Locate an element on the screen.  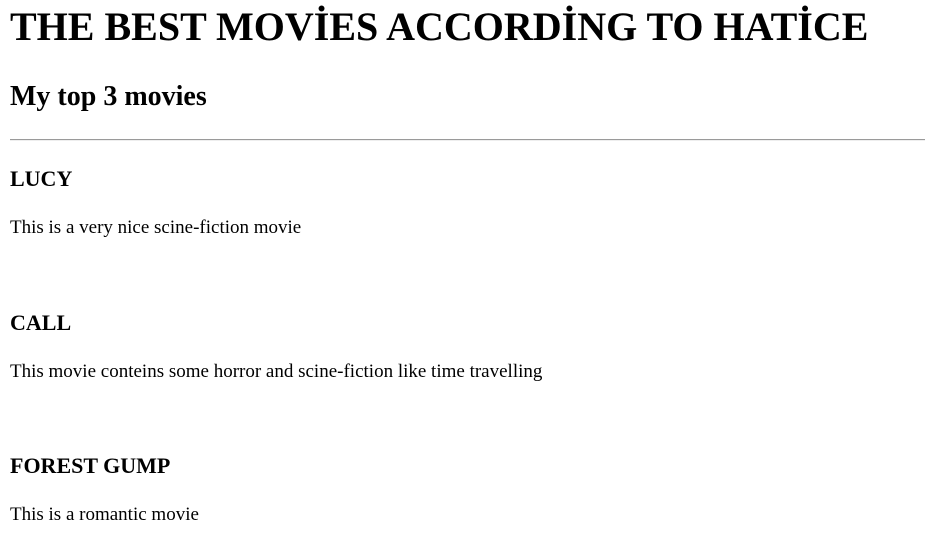
movie-description: This is a very nice scine-fiction movie is located at coordinates (156, 227).